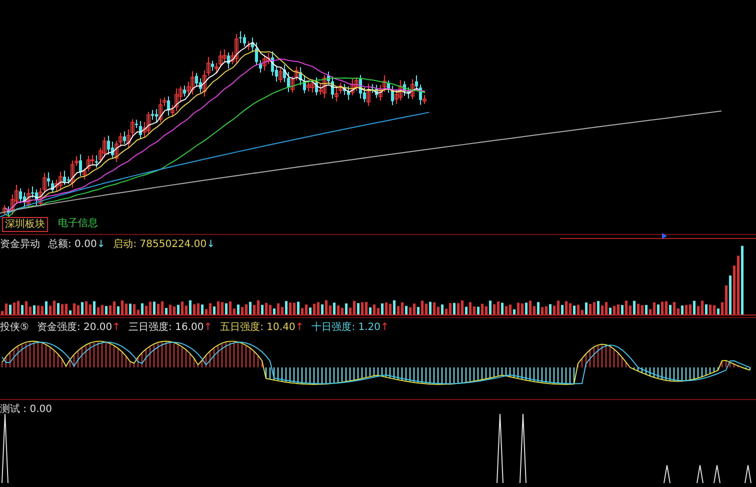  Describe the element at coordinates (346, 327) in the screenshot. I see `indicator-reading: 十日强度: 1.20` at that location.